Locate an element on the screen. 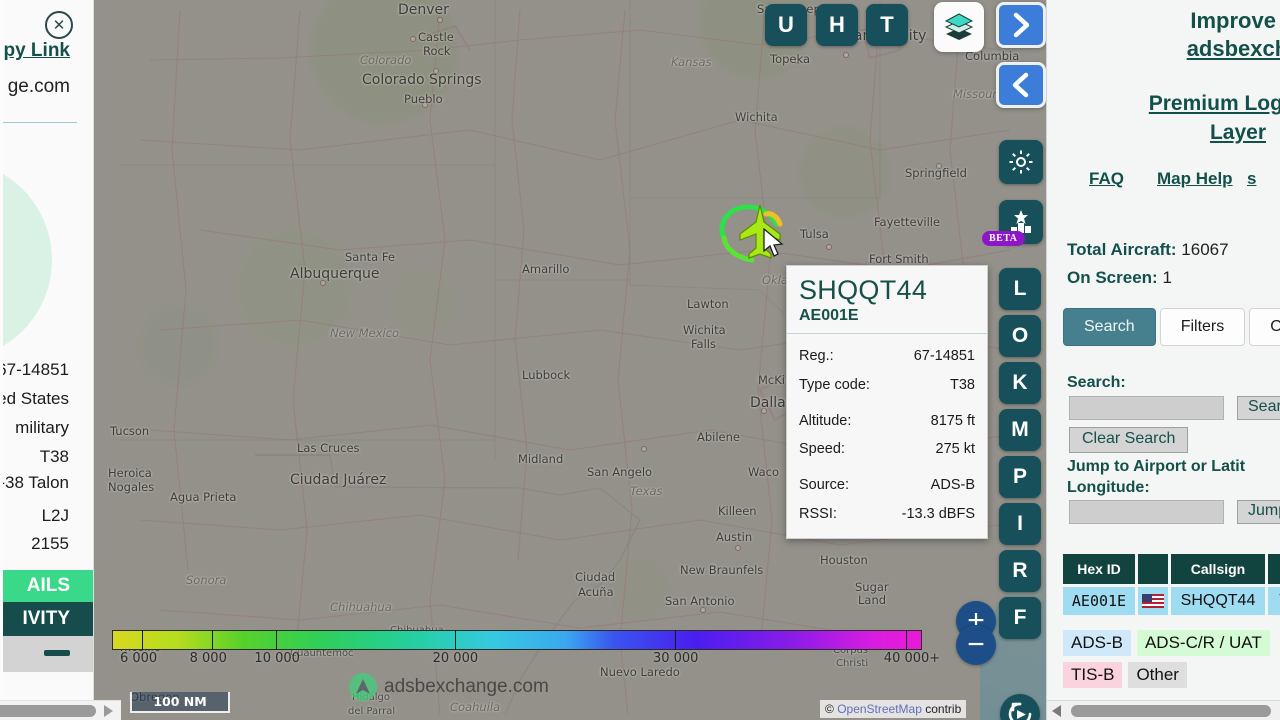  zoom-out-button: − is located at coordinates (976, 645).